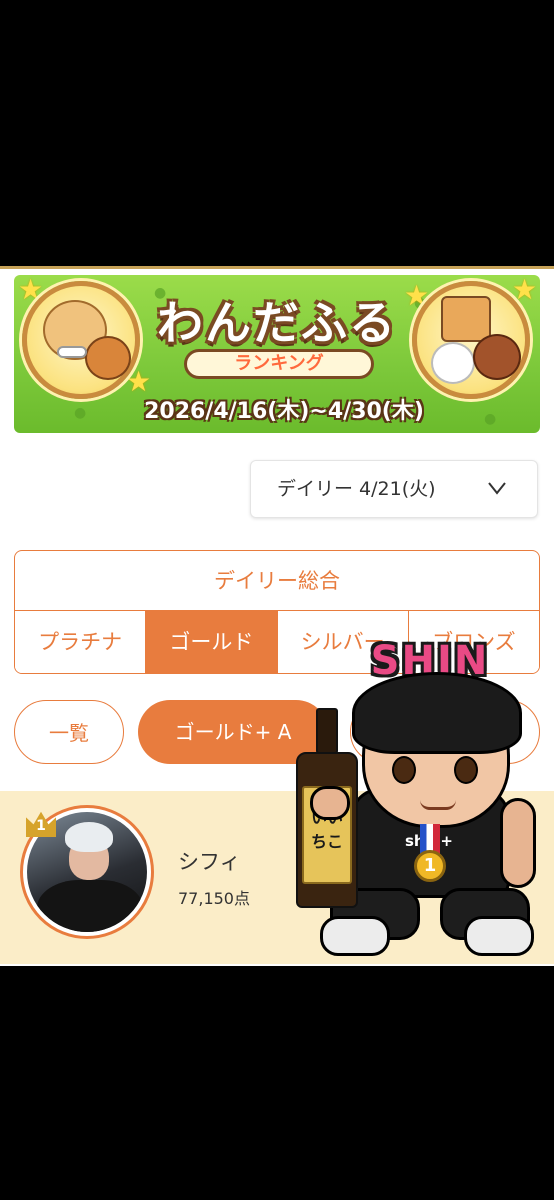 The image size is (554, 1200). Describe the element at coordinates (356, 489) in the screenshot. I see `date-select-value: デイリー 4/21(火)` at that location.